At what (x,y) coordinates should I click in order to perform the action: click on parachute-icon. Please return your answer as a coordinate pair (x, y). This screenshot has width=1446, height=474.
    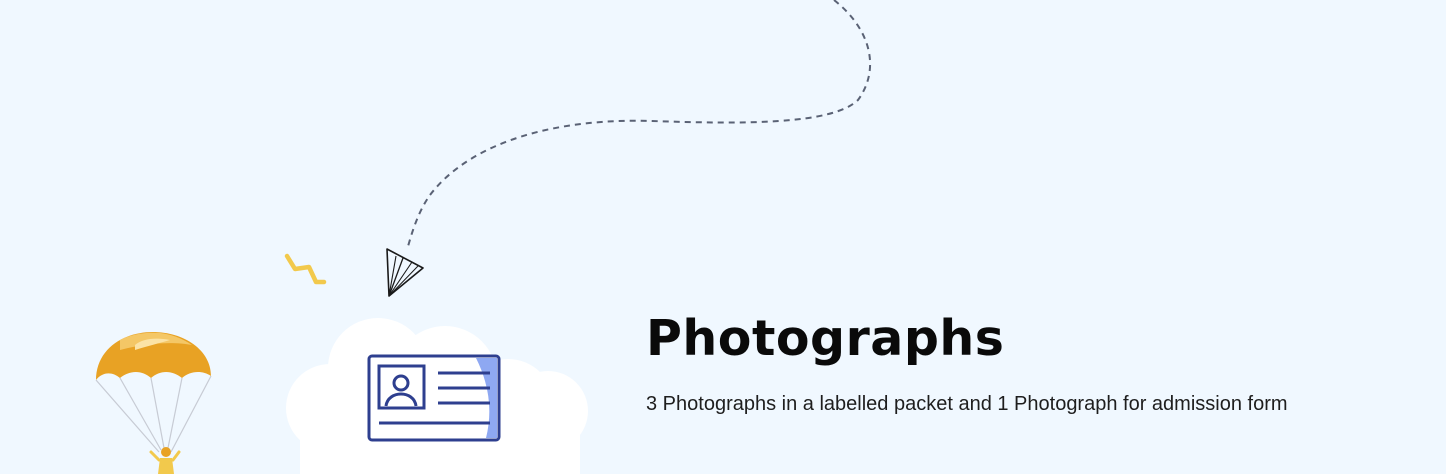
    Looking at the image, I should click on (153, 403).